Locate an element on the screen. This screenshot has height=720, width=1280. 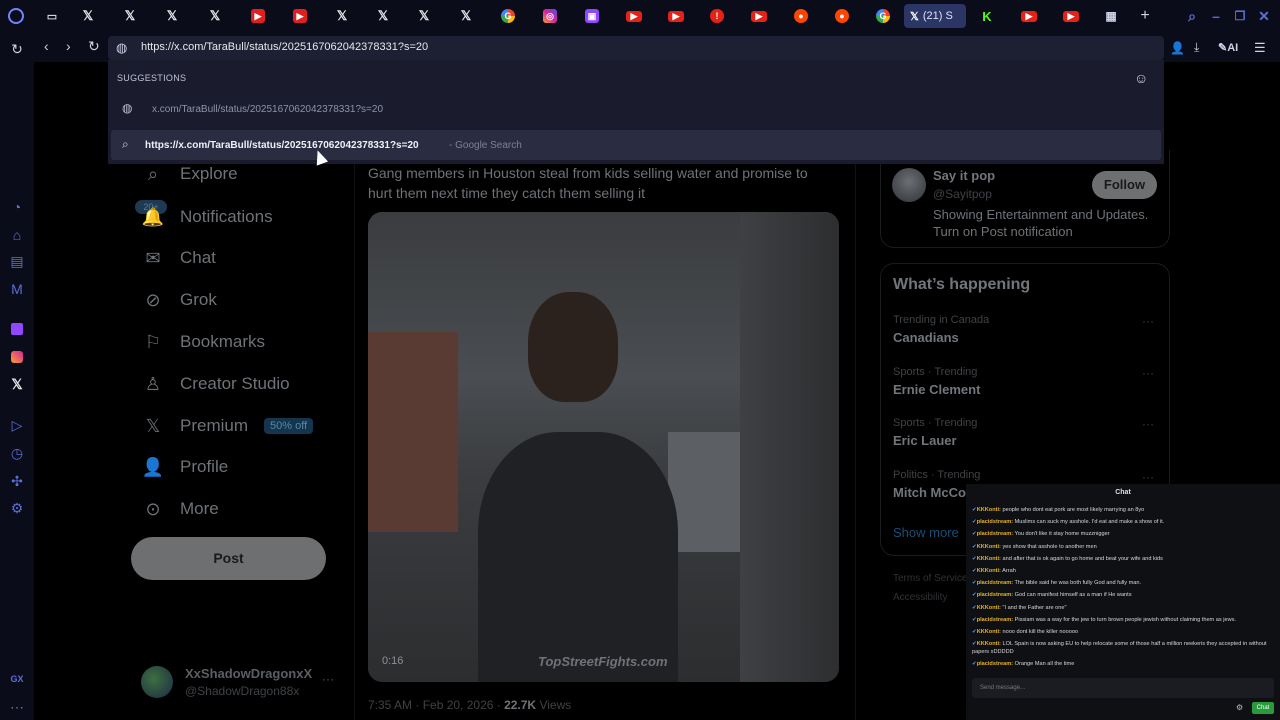
chat-message: ✔KKKonti: "I and the Father are one" is located at coordinates (1124, 608).